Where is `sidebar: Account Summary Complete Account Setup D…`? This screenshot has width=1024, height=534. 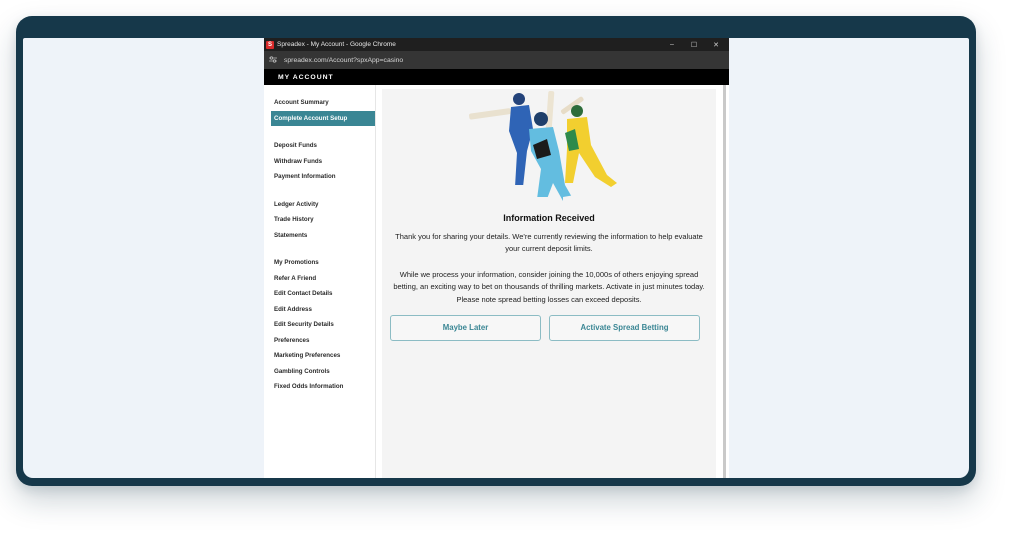 sidebar: Account Summary Complete Account Setup D… is located at coordinates (320, 281).